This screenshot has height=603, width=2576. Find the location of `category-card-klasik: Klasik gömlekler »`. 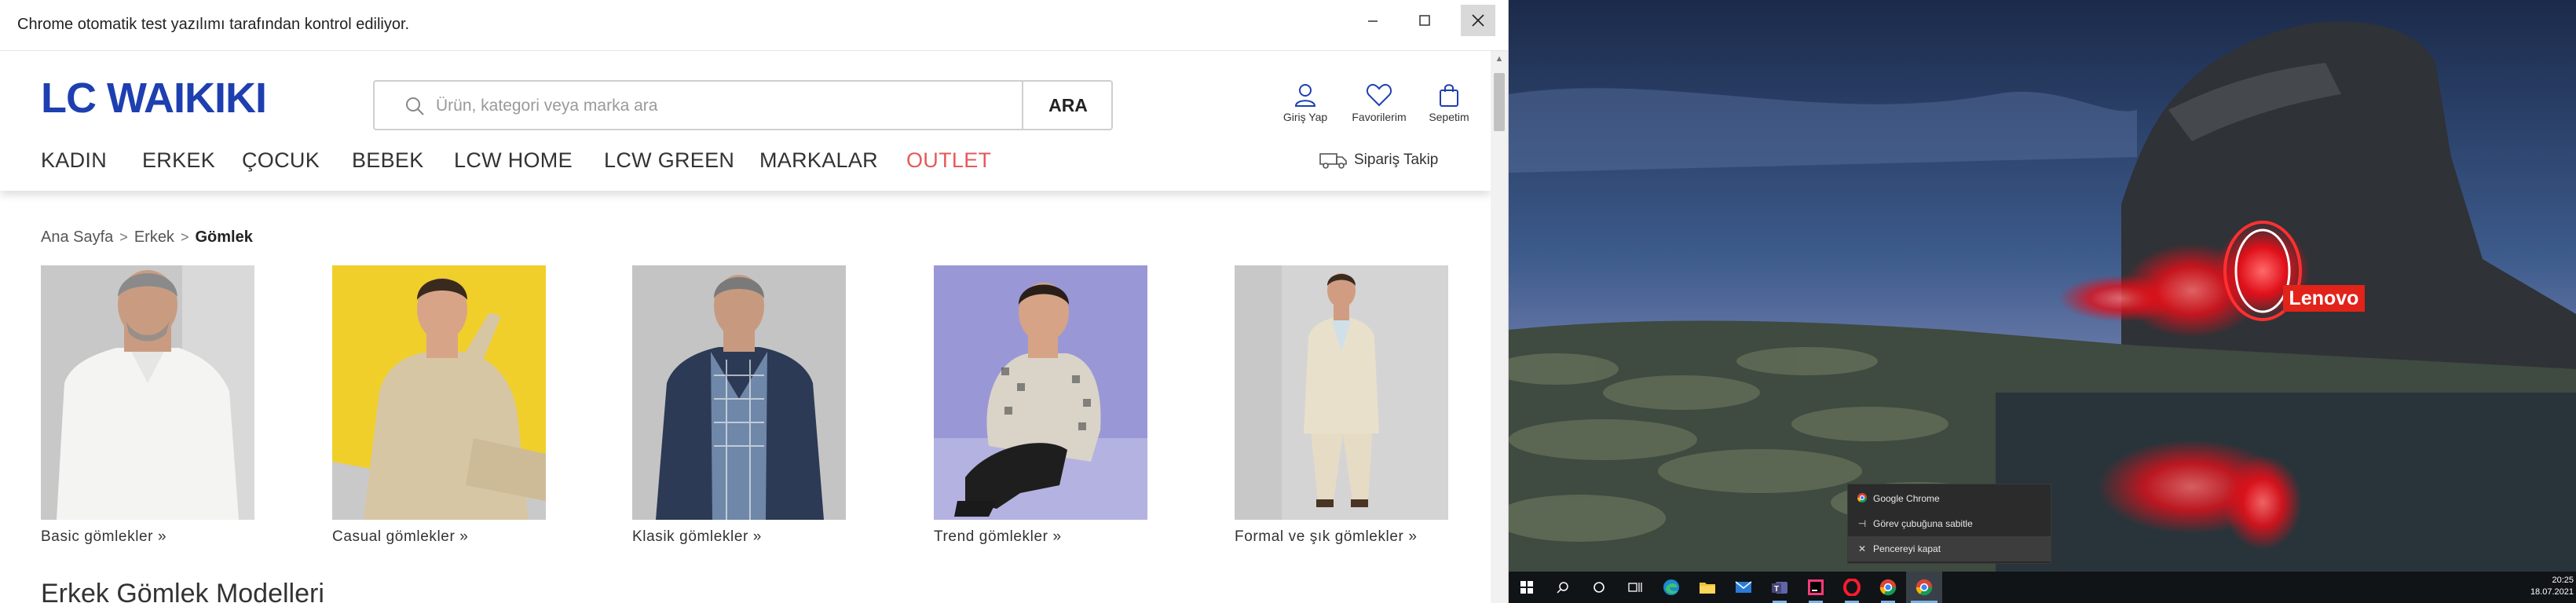

category-card-klasik: Klasik gömlekler » is located at coordinates (739, 405).